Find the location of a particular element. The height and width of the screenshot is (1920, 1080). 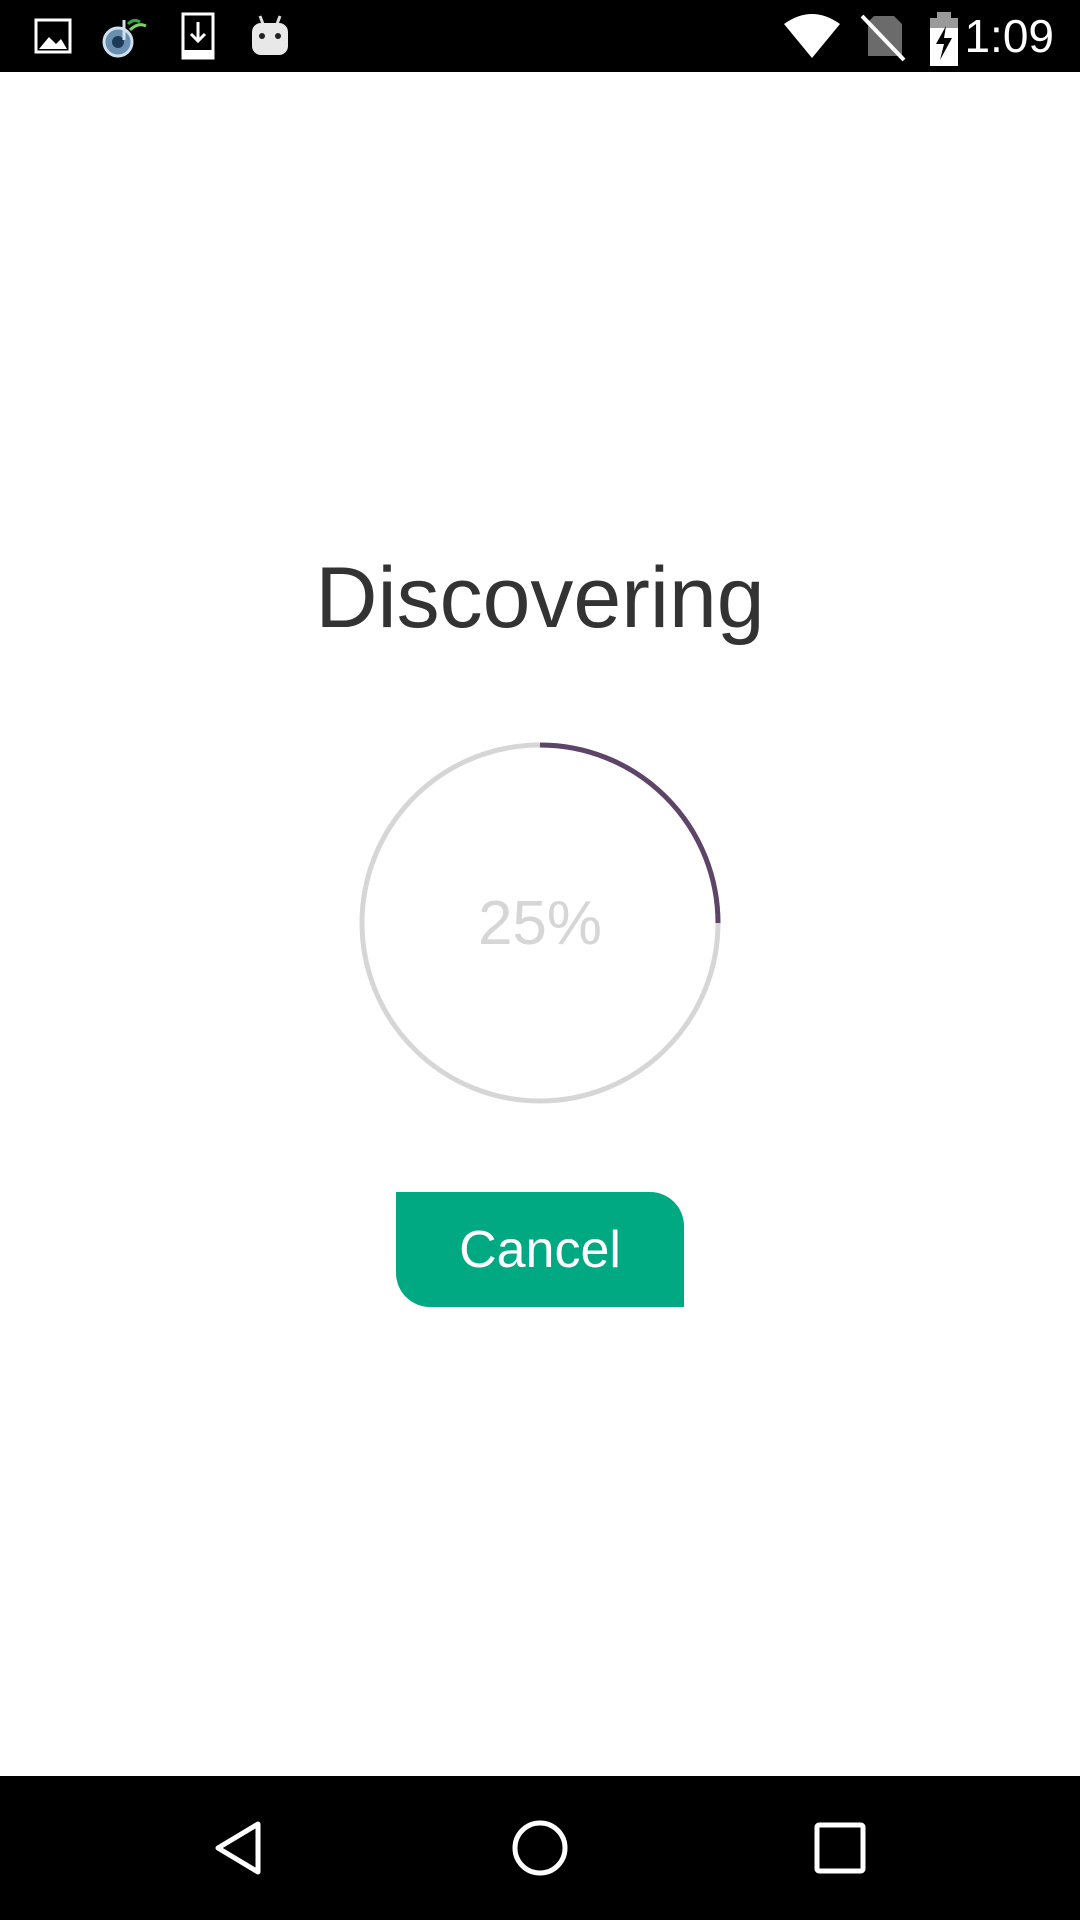

back-icon is located at coordinates (238, 1848).